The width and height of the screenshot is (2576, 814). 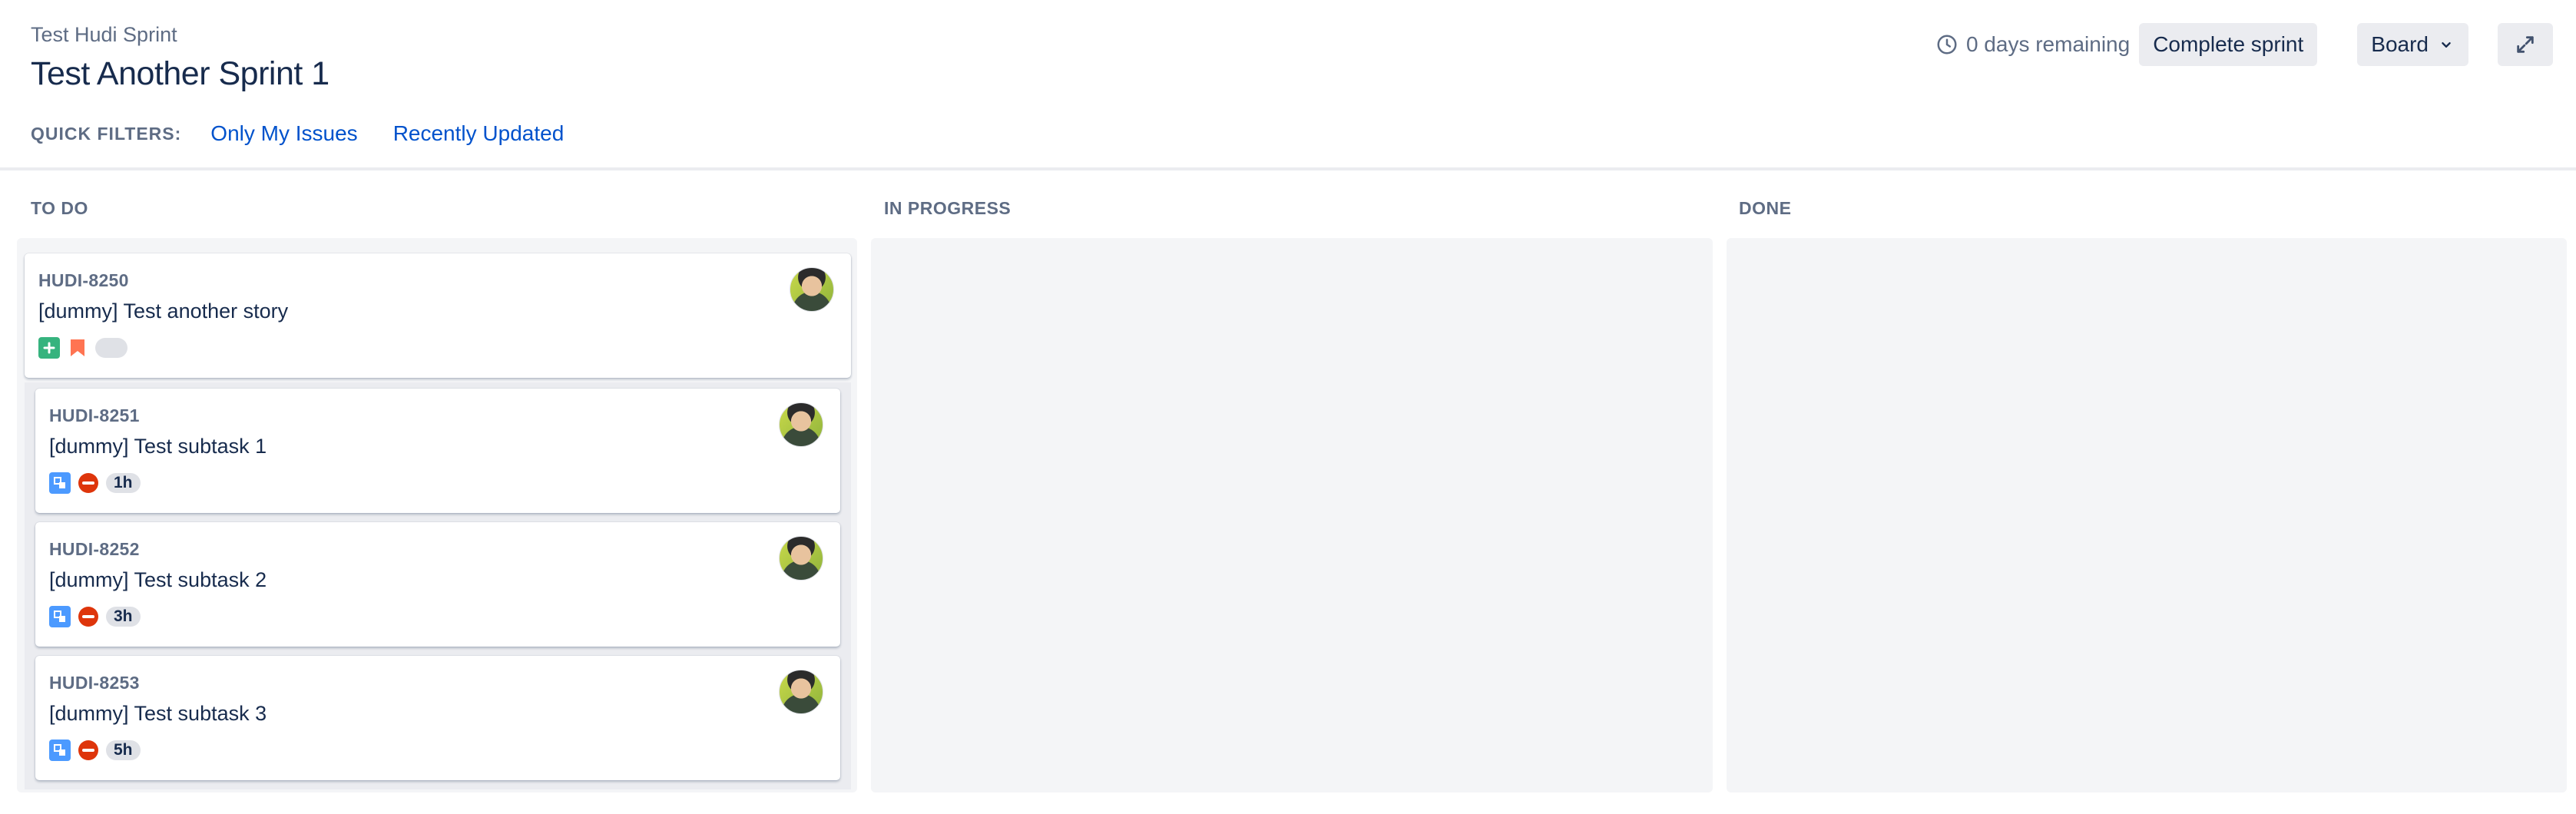 I want to click on filter-only-my-issues: Only My Issues, so click(x=283, y=133).